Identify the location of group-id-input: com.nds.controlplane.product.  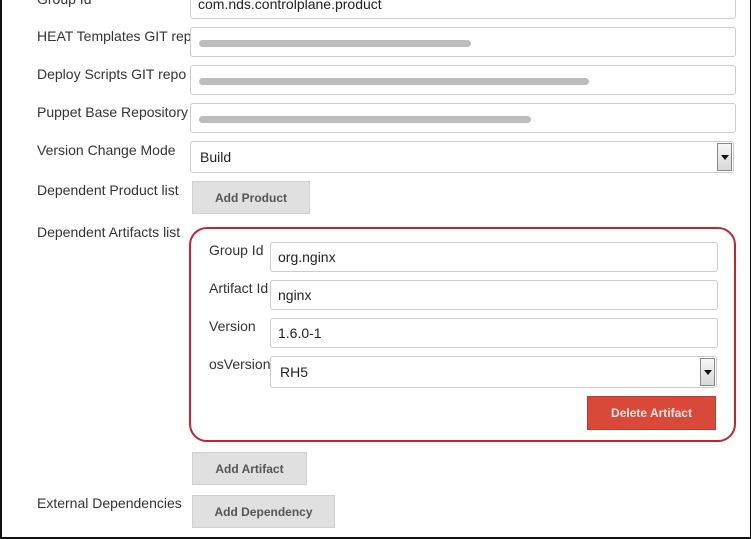
(463, 9).